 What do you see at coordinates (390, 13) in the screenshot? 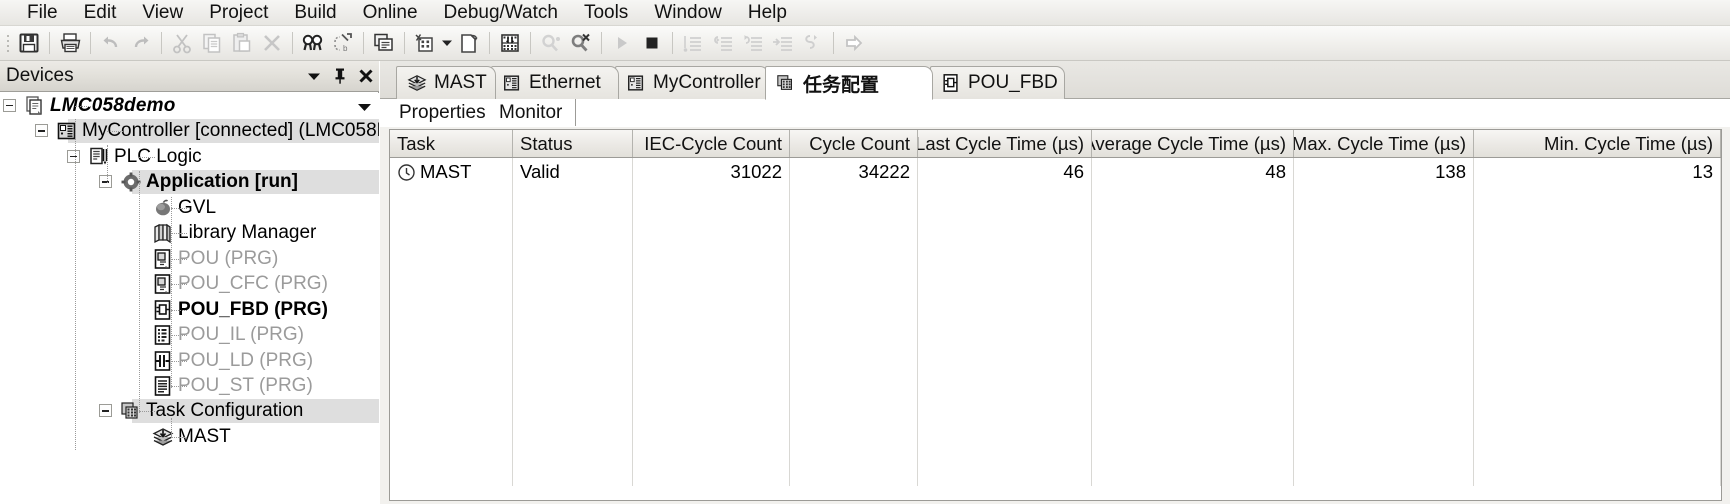
I see `menu-online: Online` at bounding box center [390, 13].